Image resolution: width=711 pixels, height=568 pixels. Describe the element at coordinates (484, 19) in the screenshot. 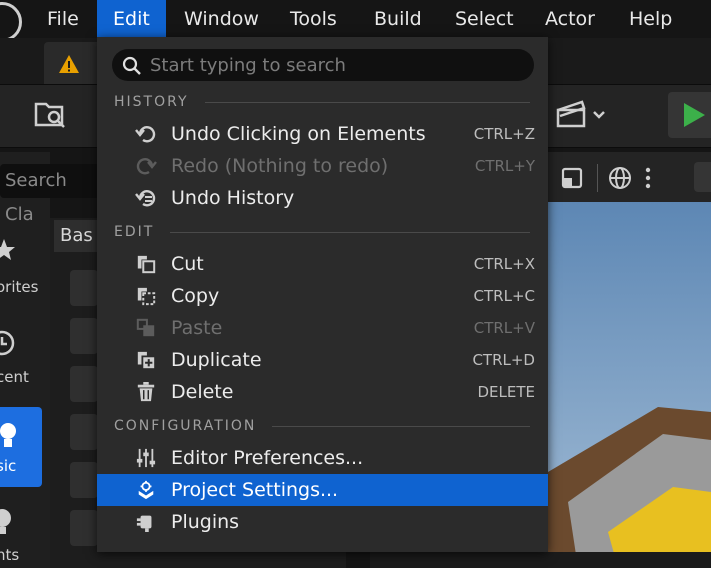

I see `menu-select: Select` at that location.